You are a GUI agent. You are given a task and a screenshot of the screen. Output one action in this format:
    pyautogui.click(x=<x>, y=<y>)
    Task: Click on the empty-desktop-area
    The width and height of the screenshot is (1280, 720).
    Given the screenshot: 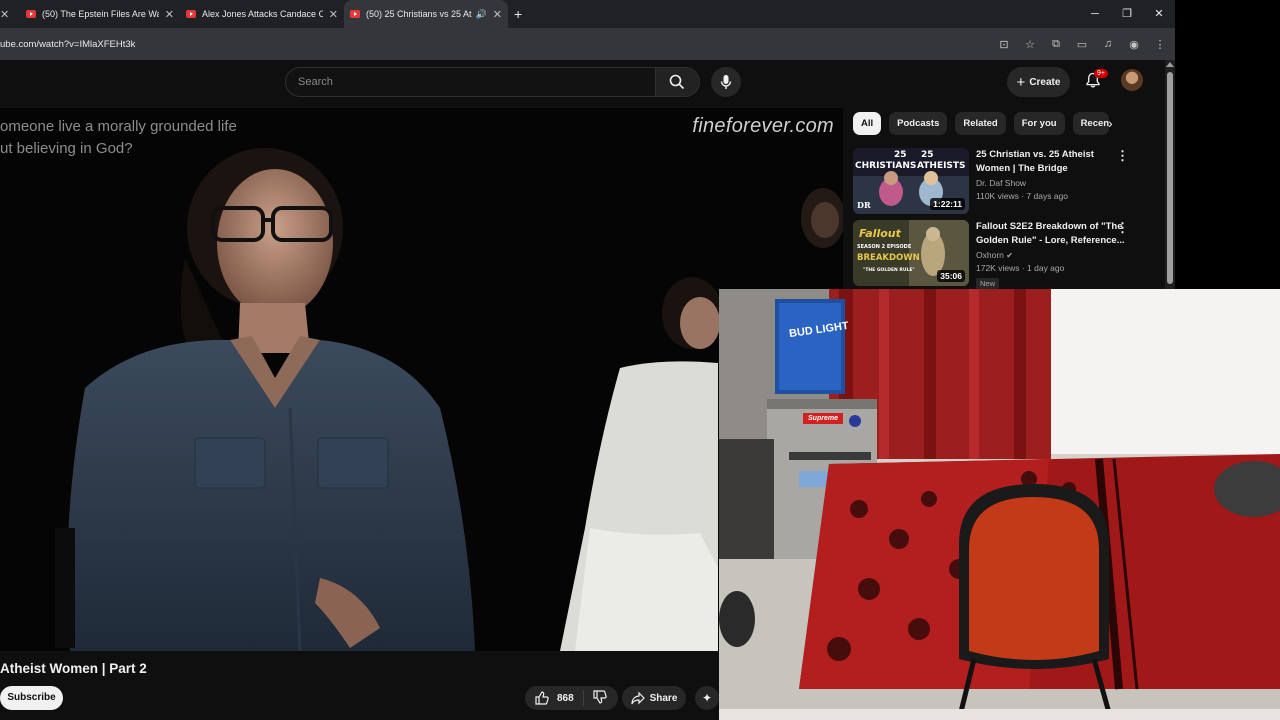 What is the action you would take?
    pyautogui.click(x=1227, y=144)
    